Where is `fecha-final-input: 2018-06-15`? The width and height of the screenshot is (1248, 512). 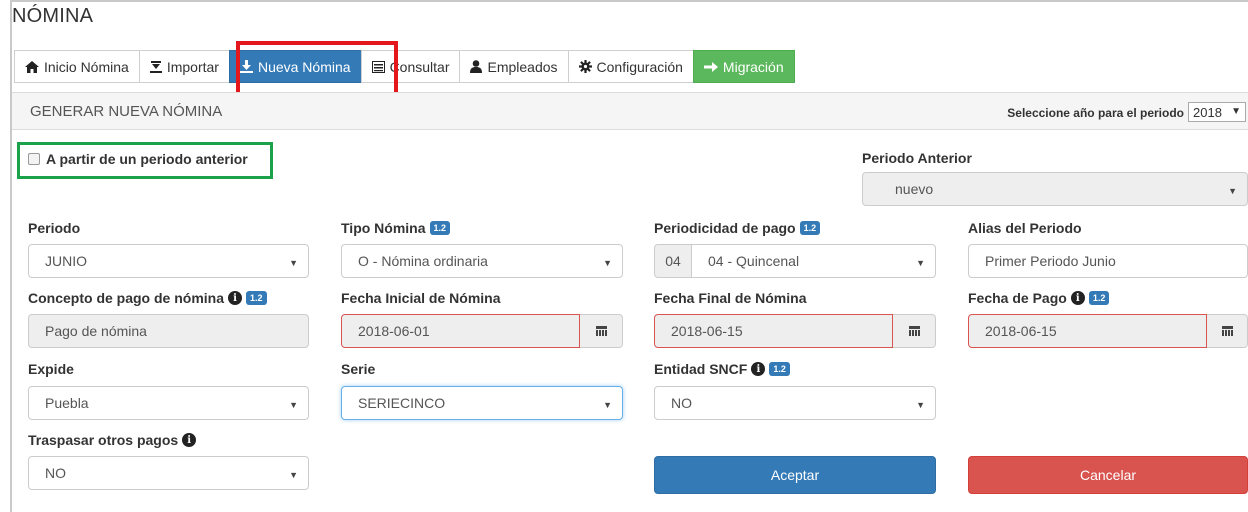 fecha-final-input: 2018-06-15 is located at coordinates (773, 331).